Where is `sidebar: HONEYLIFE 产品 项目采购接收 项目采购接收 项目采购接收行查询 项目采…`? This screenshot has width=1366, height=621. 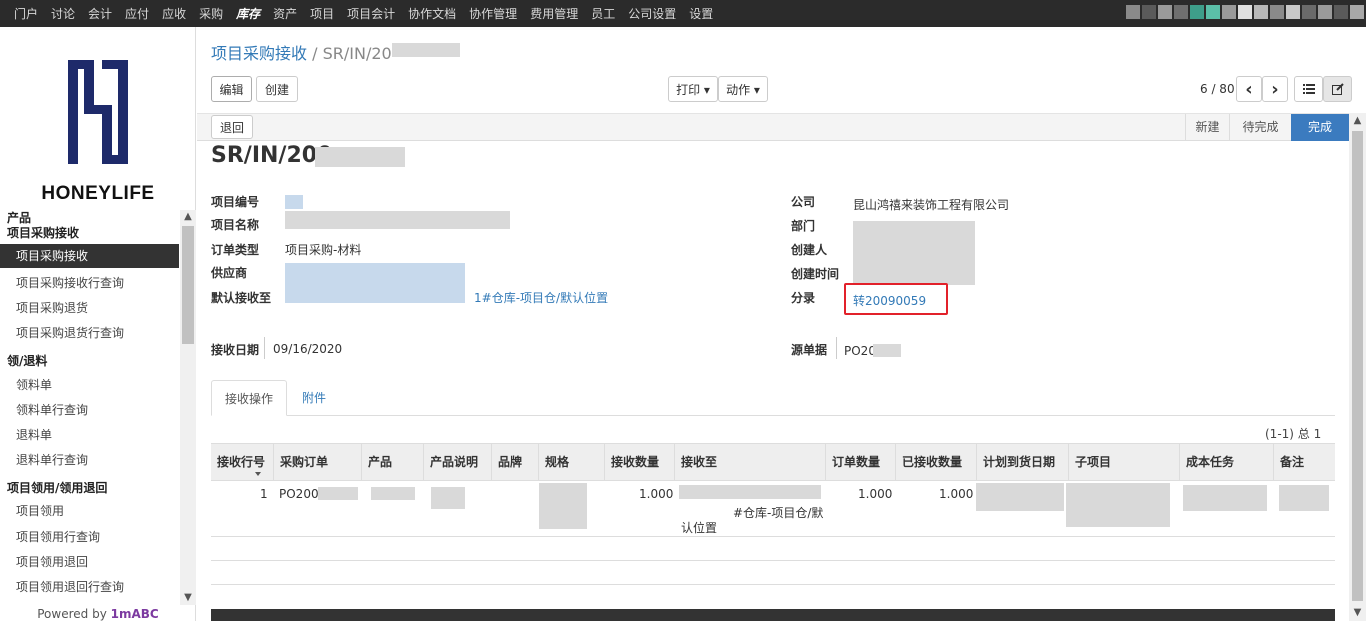
sidebar: HONEYLIFE 产品 项目采购接收 项目采购接收 项目采购接收行查询 项目采… is located at coordinates (98, 324).